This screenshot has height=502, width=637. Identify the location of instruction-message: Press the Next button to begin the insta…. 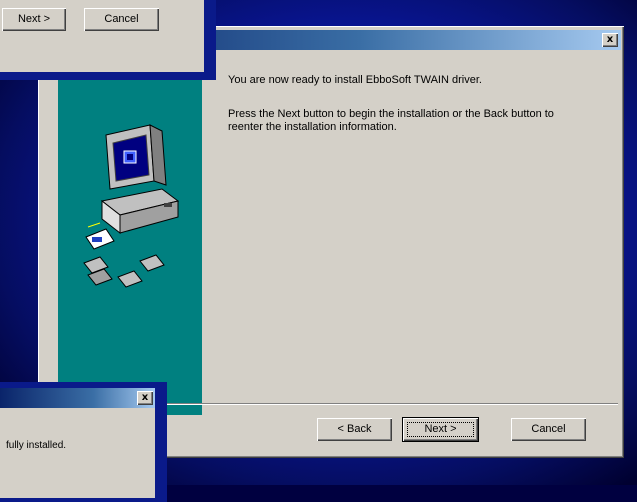
(391, 120).